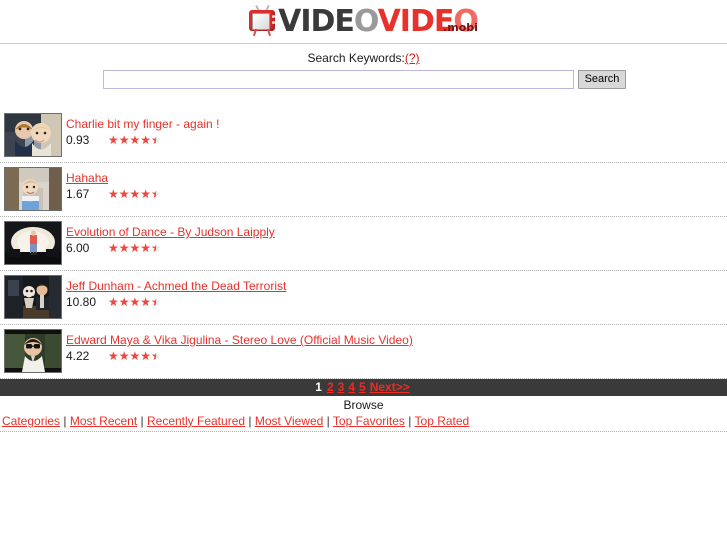 This screenshot has height=545, width=727. What do you see at coordinates (368, 387) in the screenshot?
I see `pagination-links: 2 3 4 5 Next>>` at bounding box center [368, 387].